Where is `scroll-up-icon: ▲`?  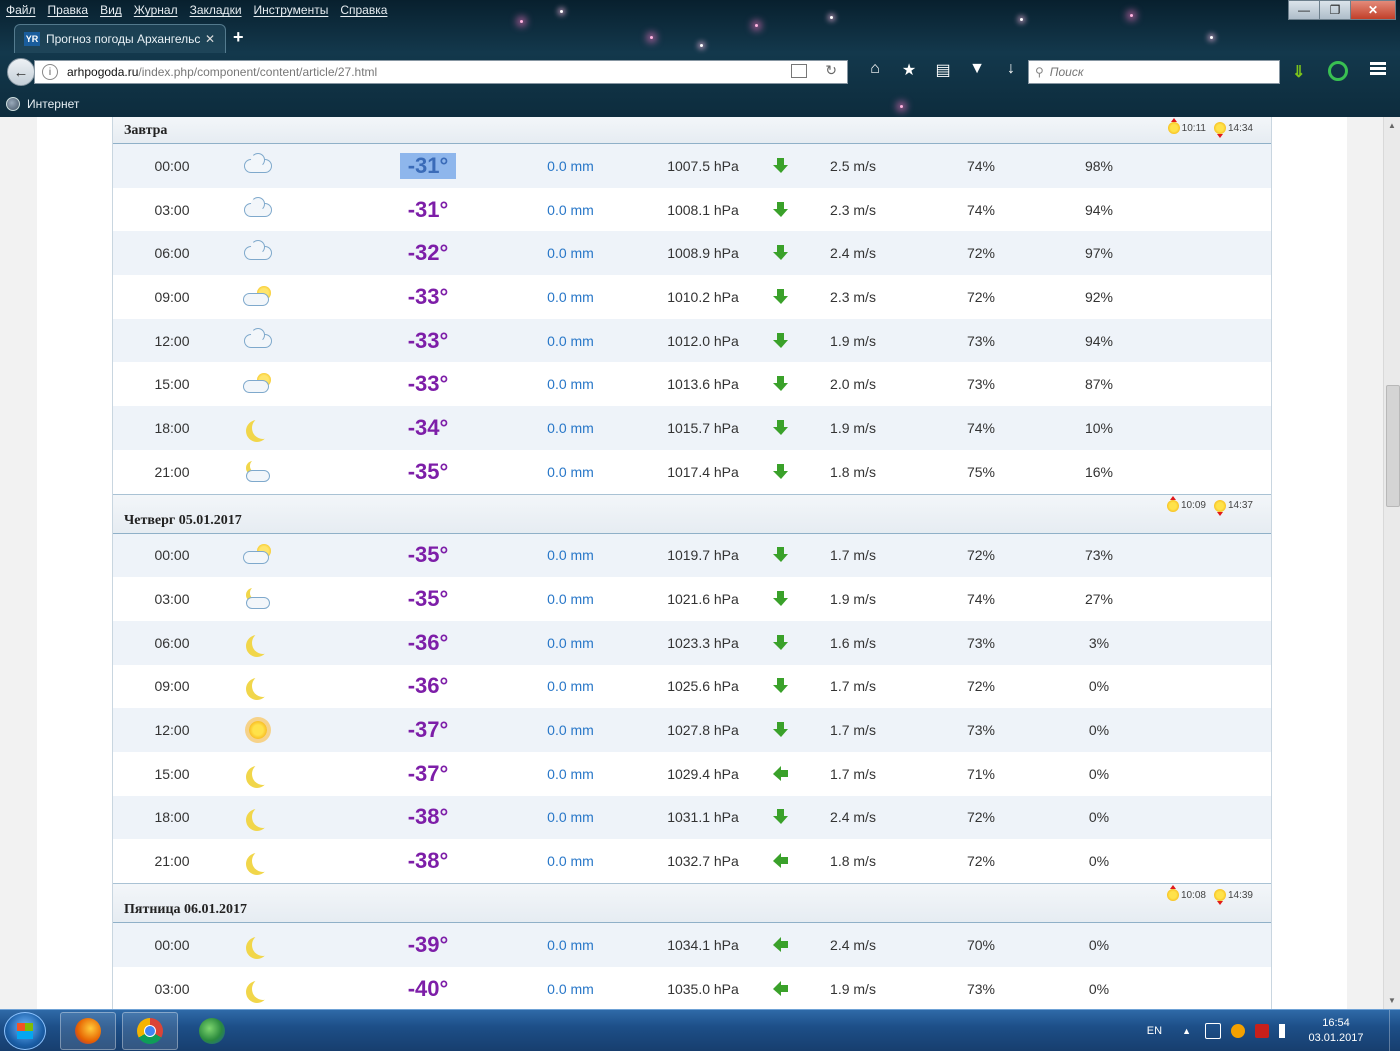
scroll-up-icon: ▲ is located at coordinates (1392, 125).